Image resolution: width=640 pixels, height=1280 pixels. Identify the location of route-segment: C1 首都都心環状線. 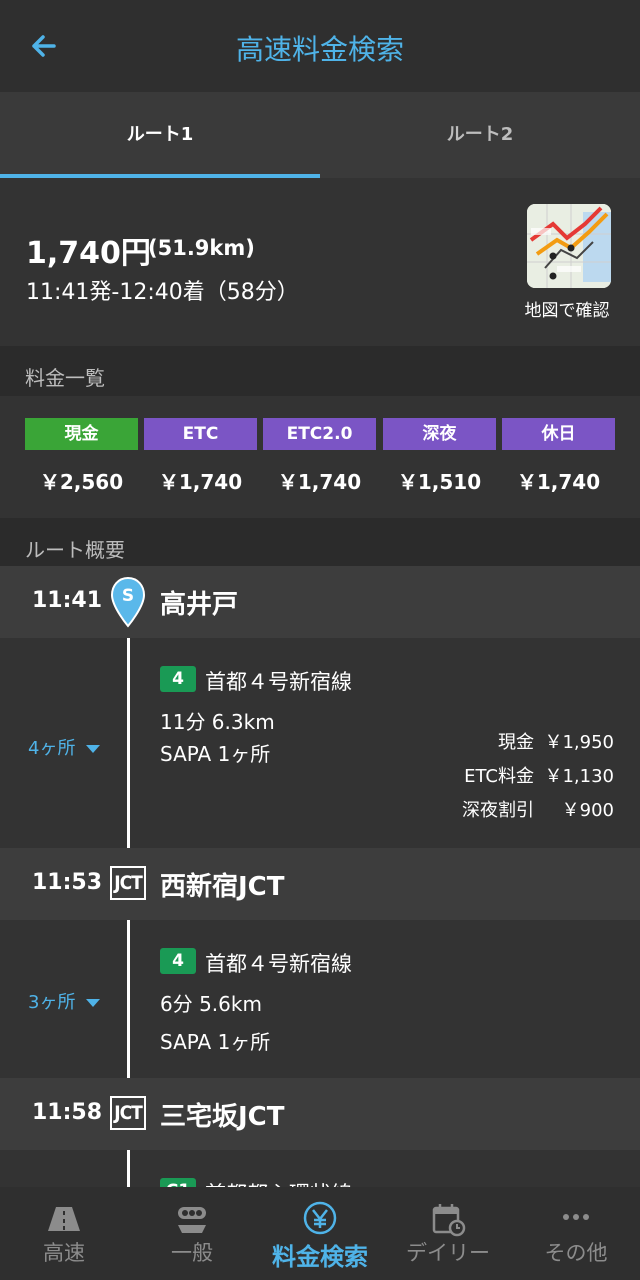
(320, 1168).